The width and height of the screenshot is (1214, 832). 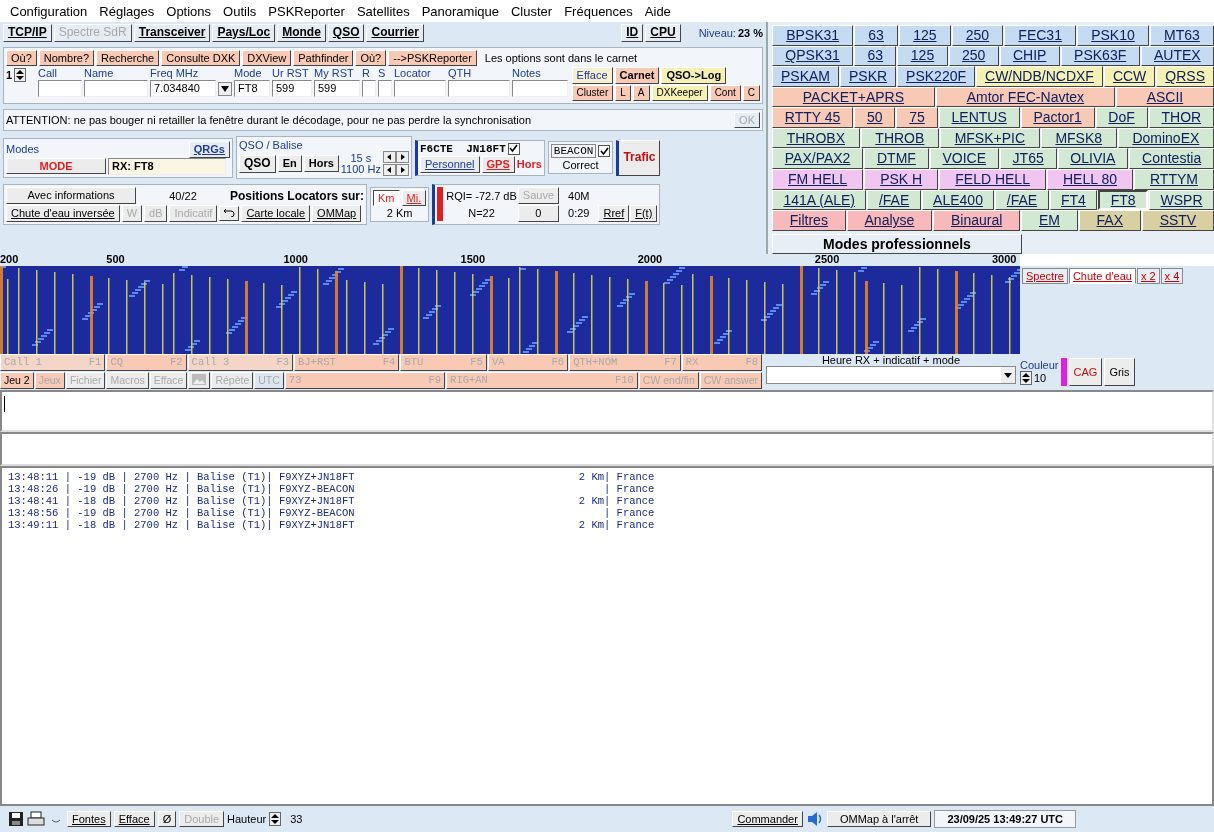 I want to click on mode-button: THROBX, so click(x=816, y=138).